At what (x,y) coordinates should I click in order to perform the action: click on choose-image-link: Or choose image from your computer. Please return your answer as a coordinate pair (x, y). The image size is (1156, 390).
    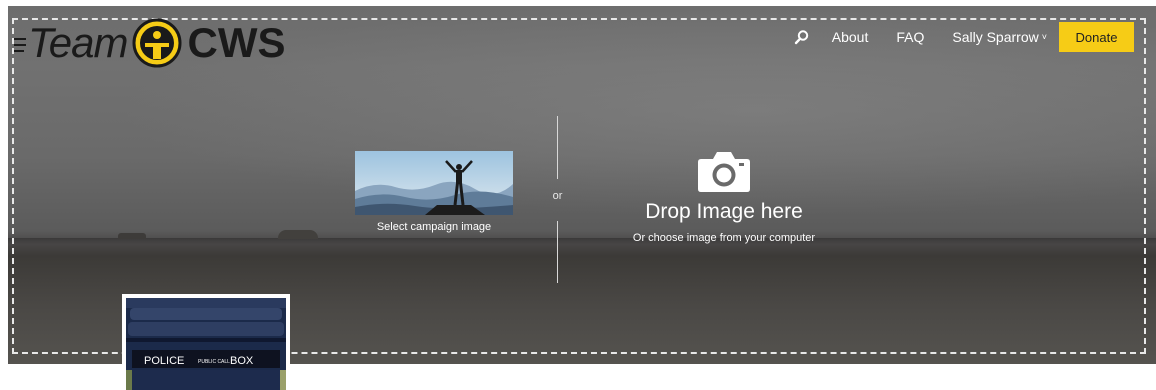
    Looking at the image, I should click on (724, 238).